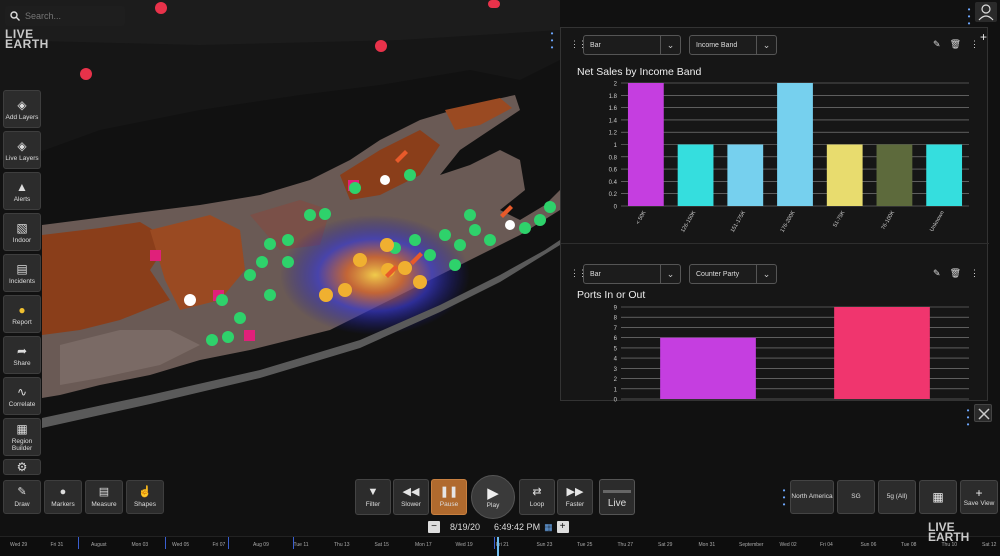 The height and width of the screenshot is (556, 1000). I want to click on incidents-button: ▤ Incidents, so click(22, 273).